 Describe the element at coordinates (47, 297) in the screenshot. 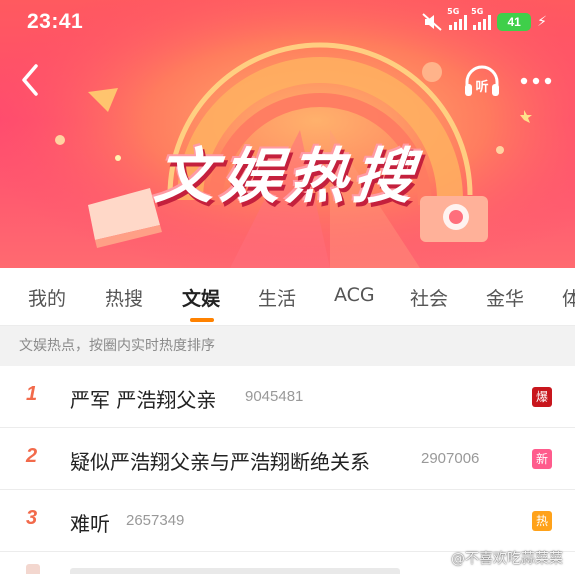

I see `tab-mine: 我的` at that location.